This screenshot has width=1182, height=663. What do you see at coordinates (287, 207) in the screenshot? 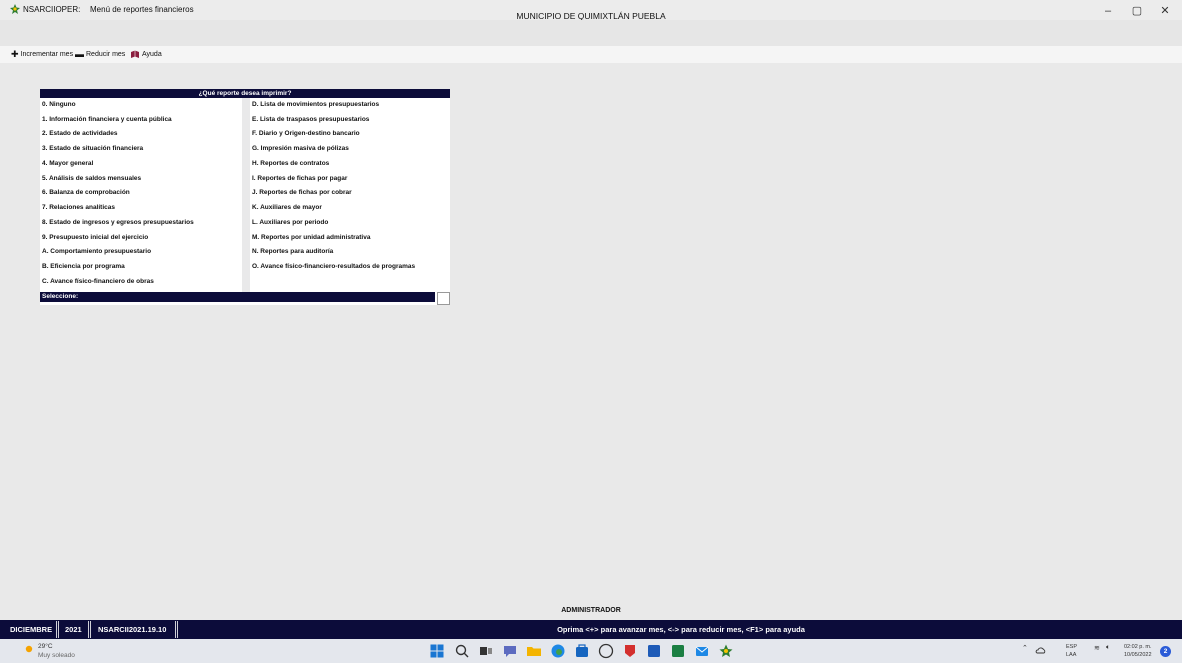
I see `menu-option-k: K. Auxiliares de mayor` at bounding box center [287, 207].